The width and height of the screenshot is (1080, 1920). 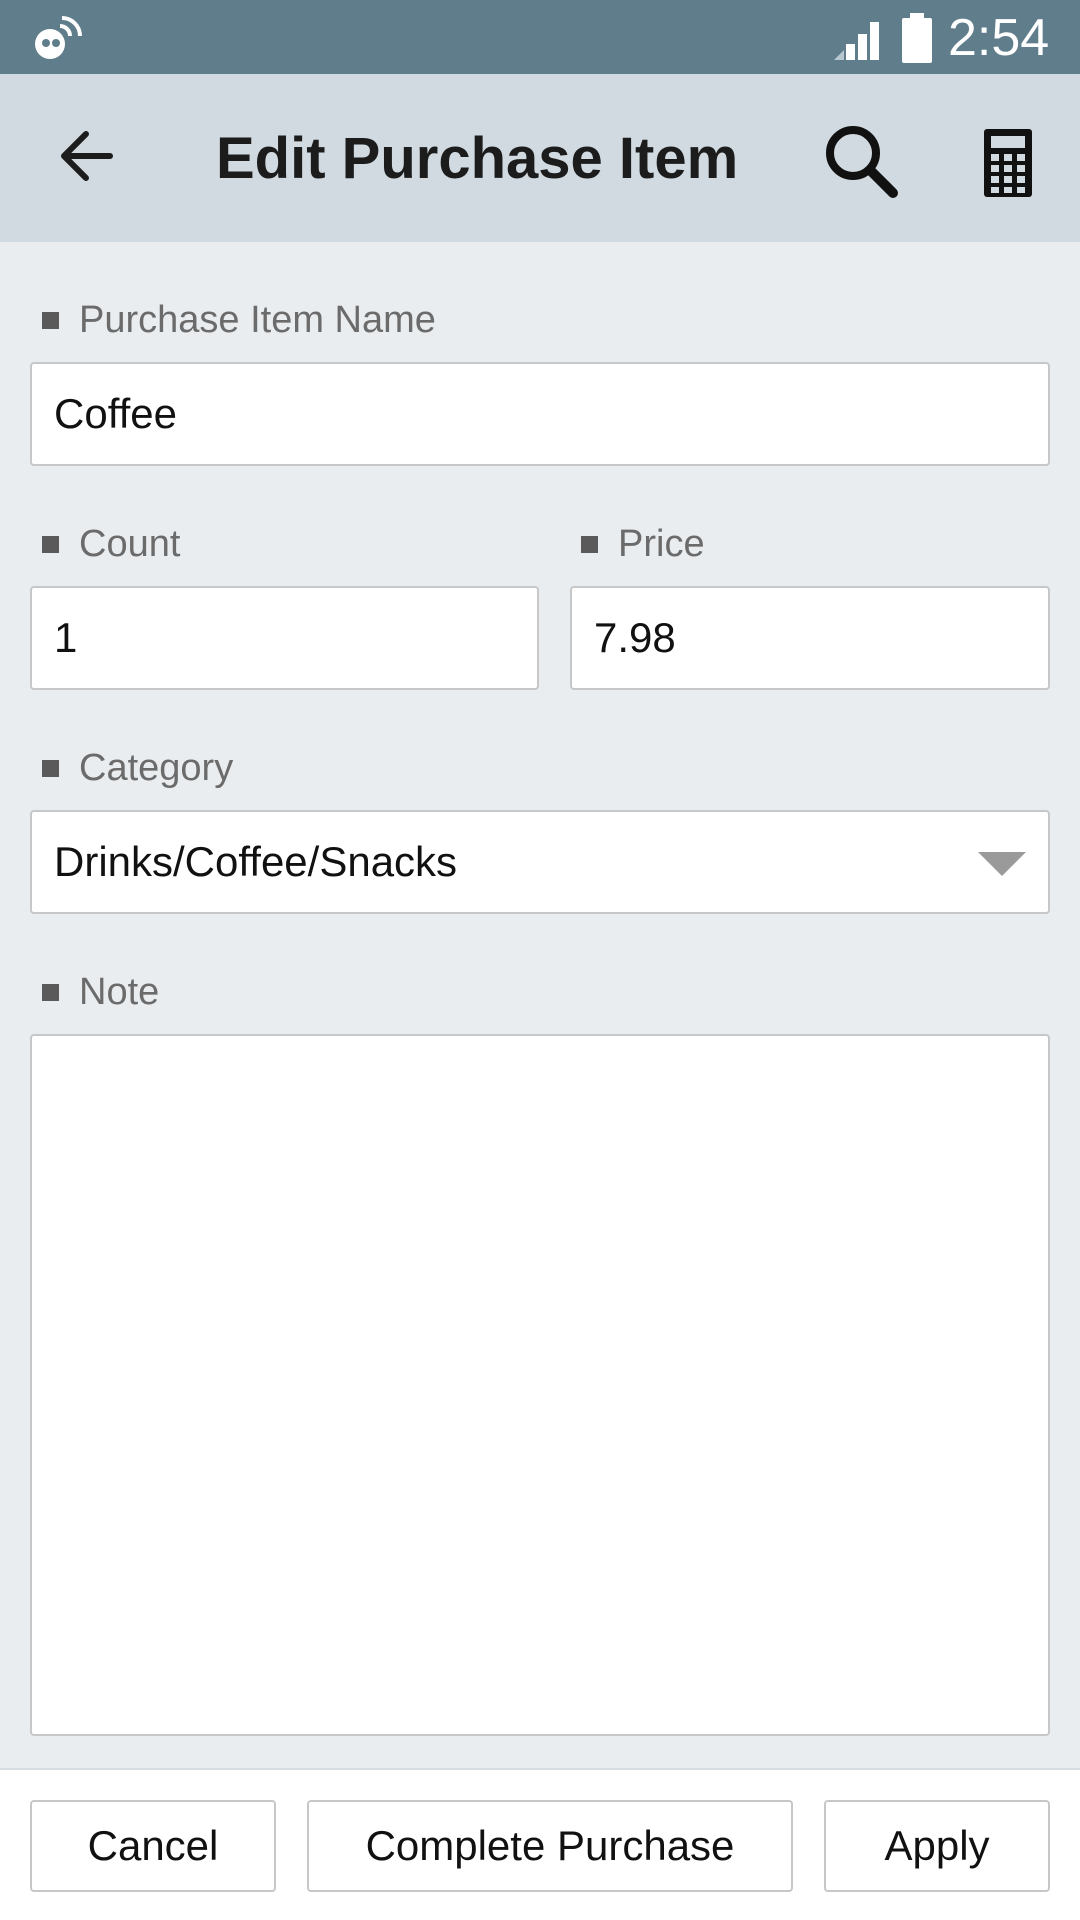 I want to click on complete-purchase-button: Complete Purchase, so click(x=550, y=1846).